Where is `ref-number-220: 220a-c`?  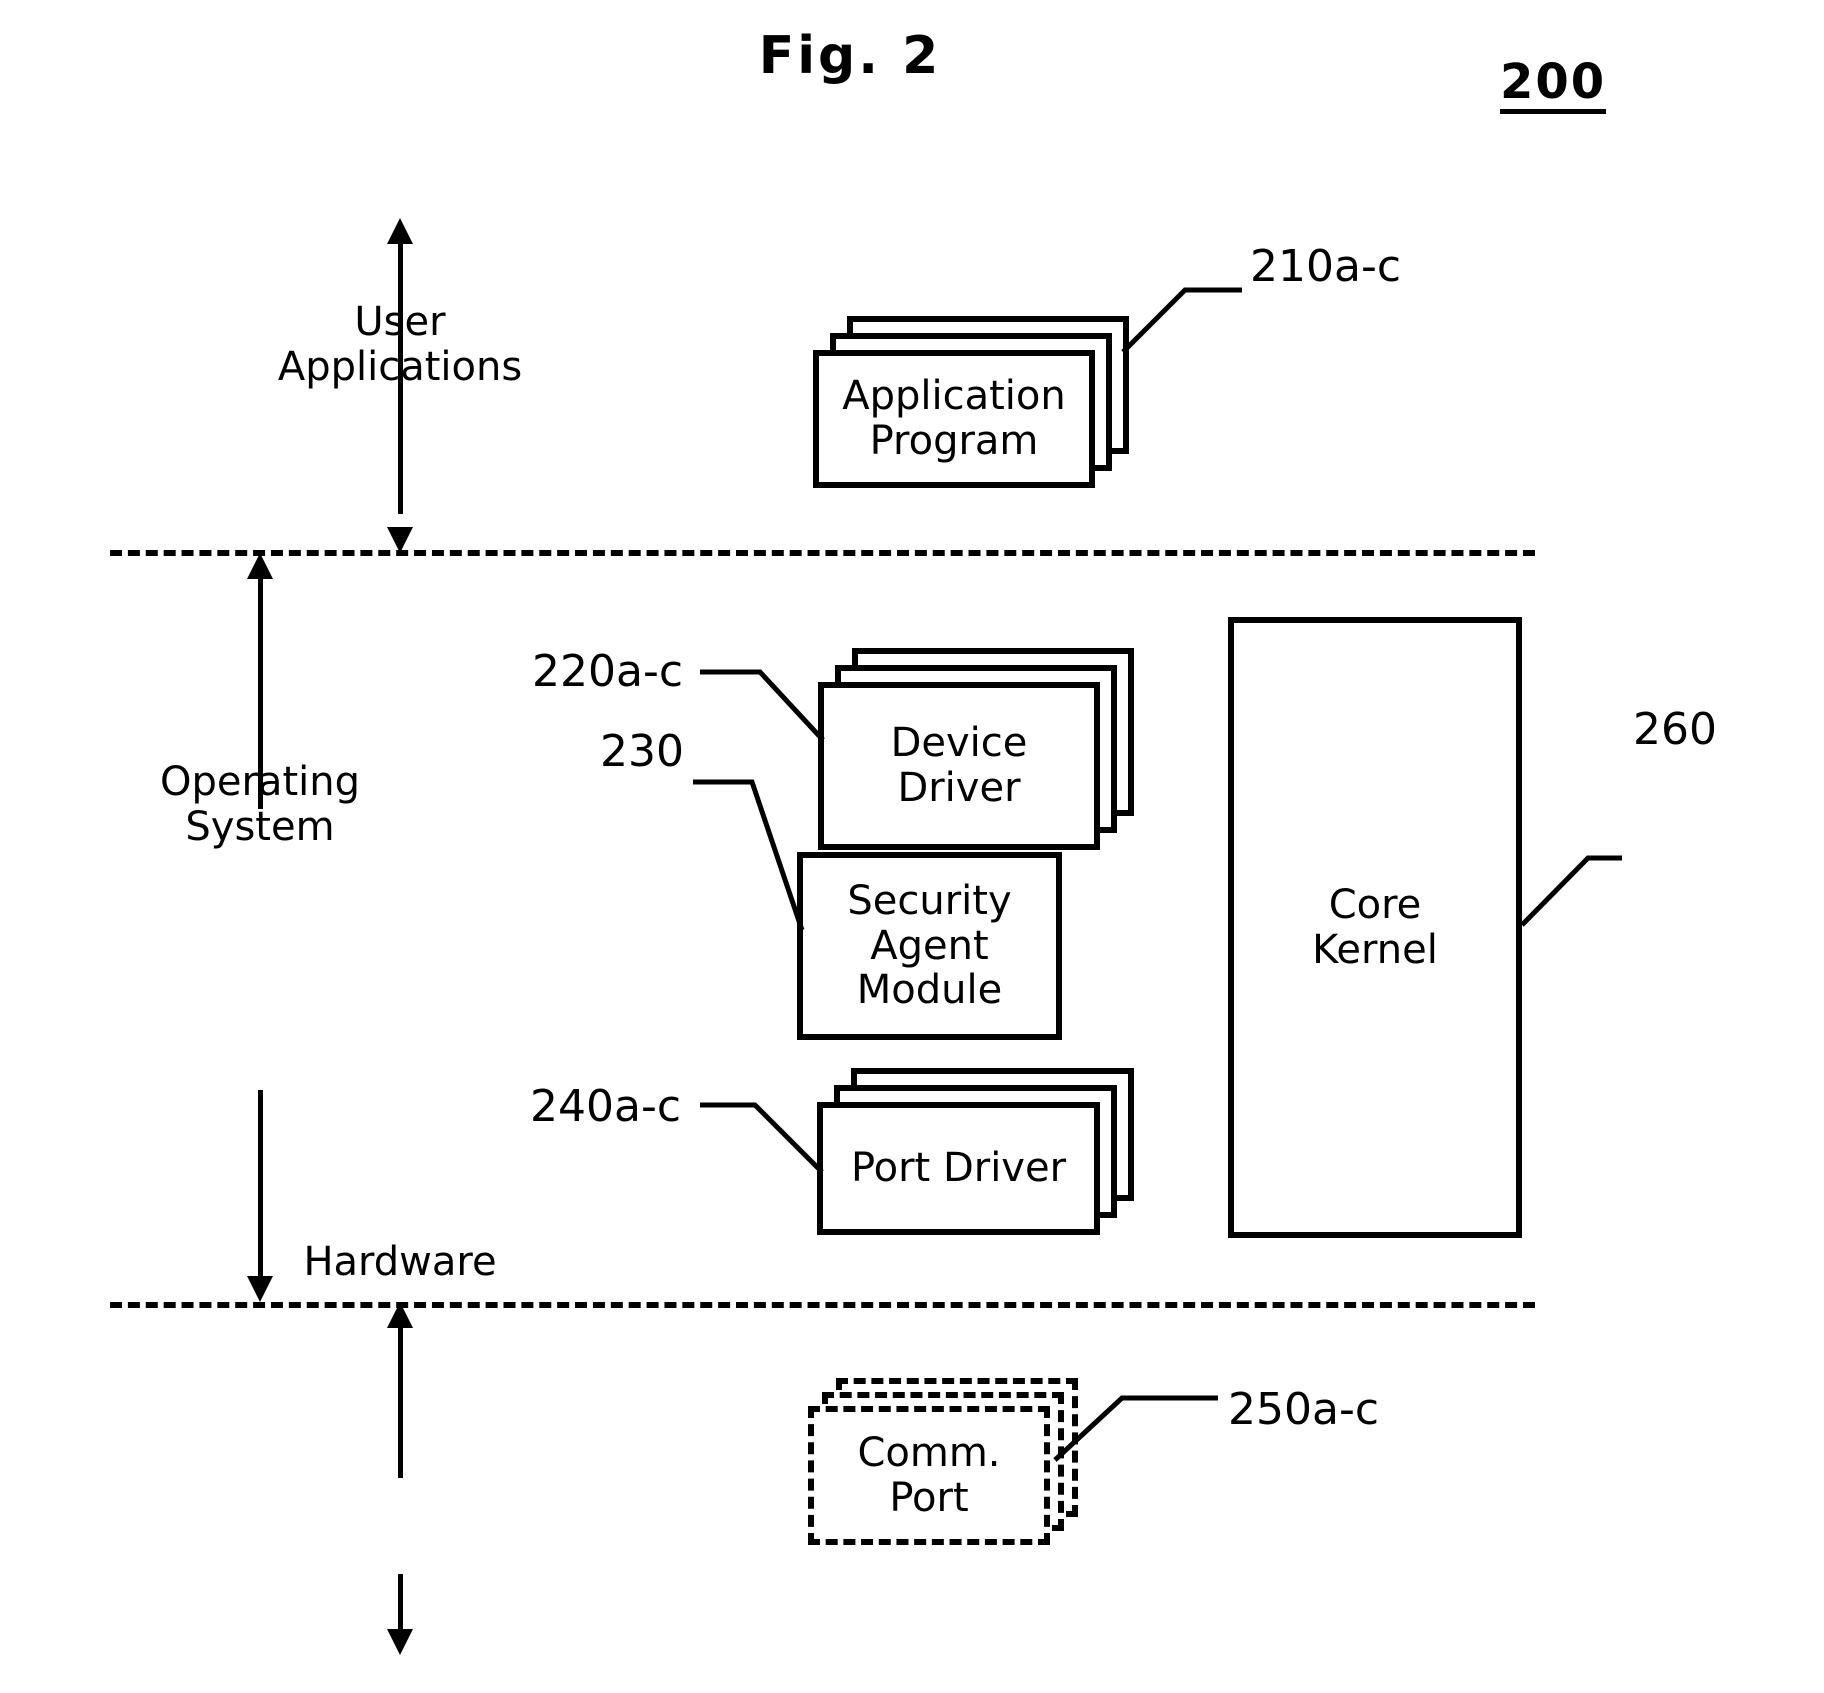 ref-number-220: 220a-c is located at coordinates (608, 671).